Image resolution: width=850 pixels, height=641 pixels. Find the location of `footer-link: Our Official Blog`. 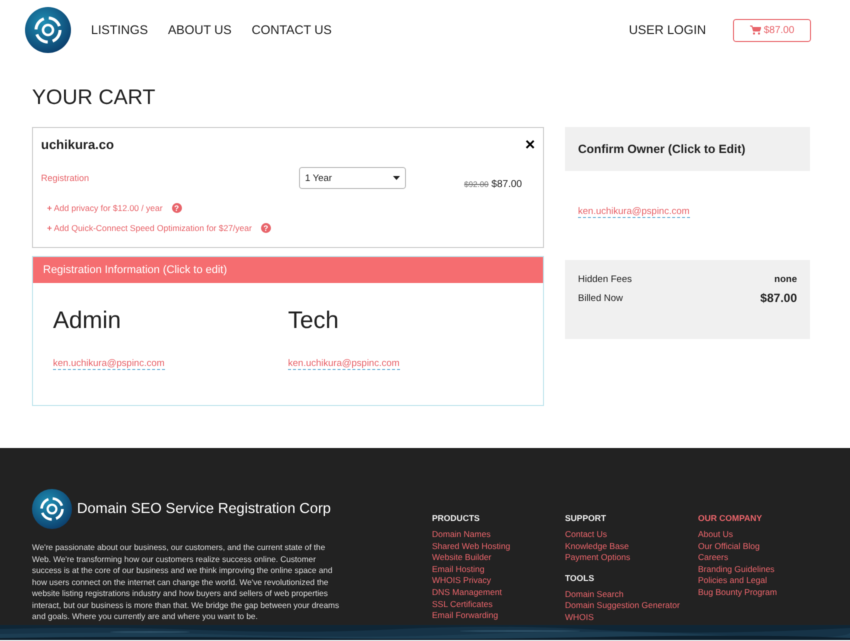

footer-link: Our Official Blog is located at coordinates (764, 546).